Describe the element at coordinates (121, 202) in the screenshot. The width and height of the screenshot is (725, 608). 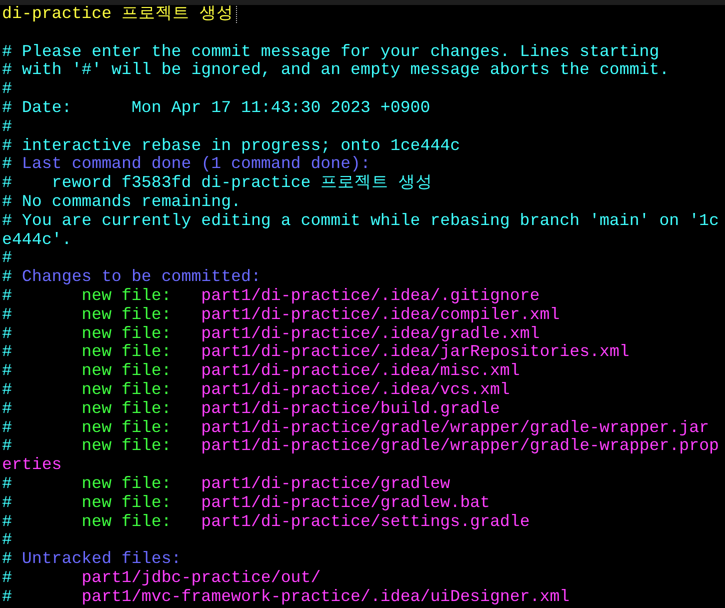
I see `comment-text: # No commands remaining.` at that location.